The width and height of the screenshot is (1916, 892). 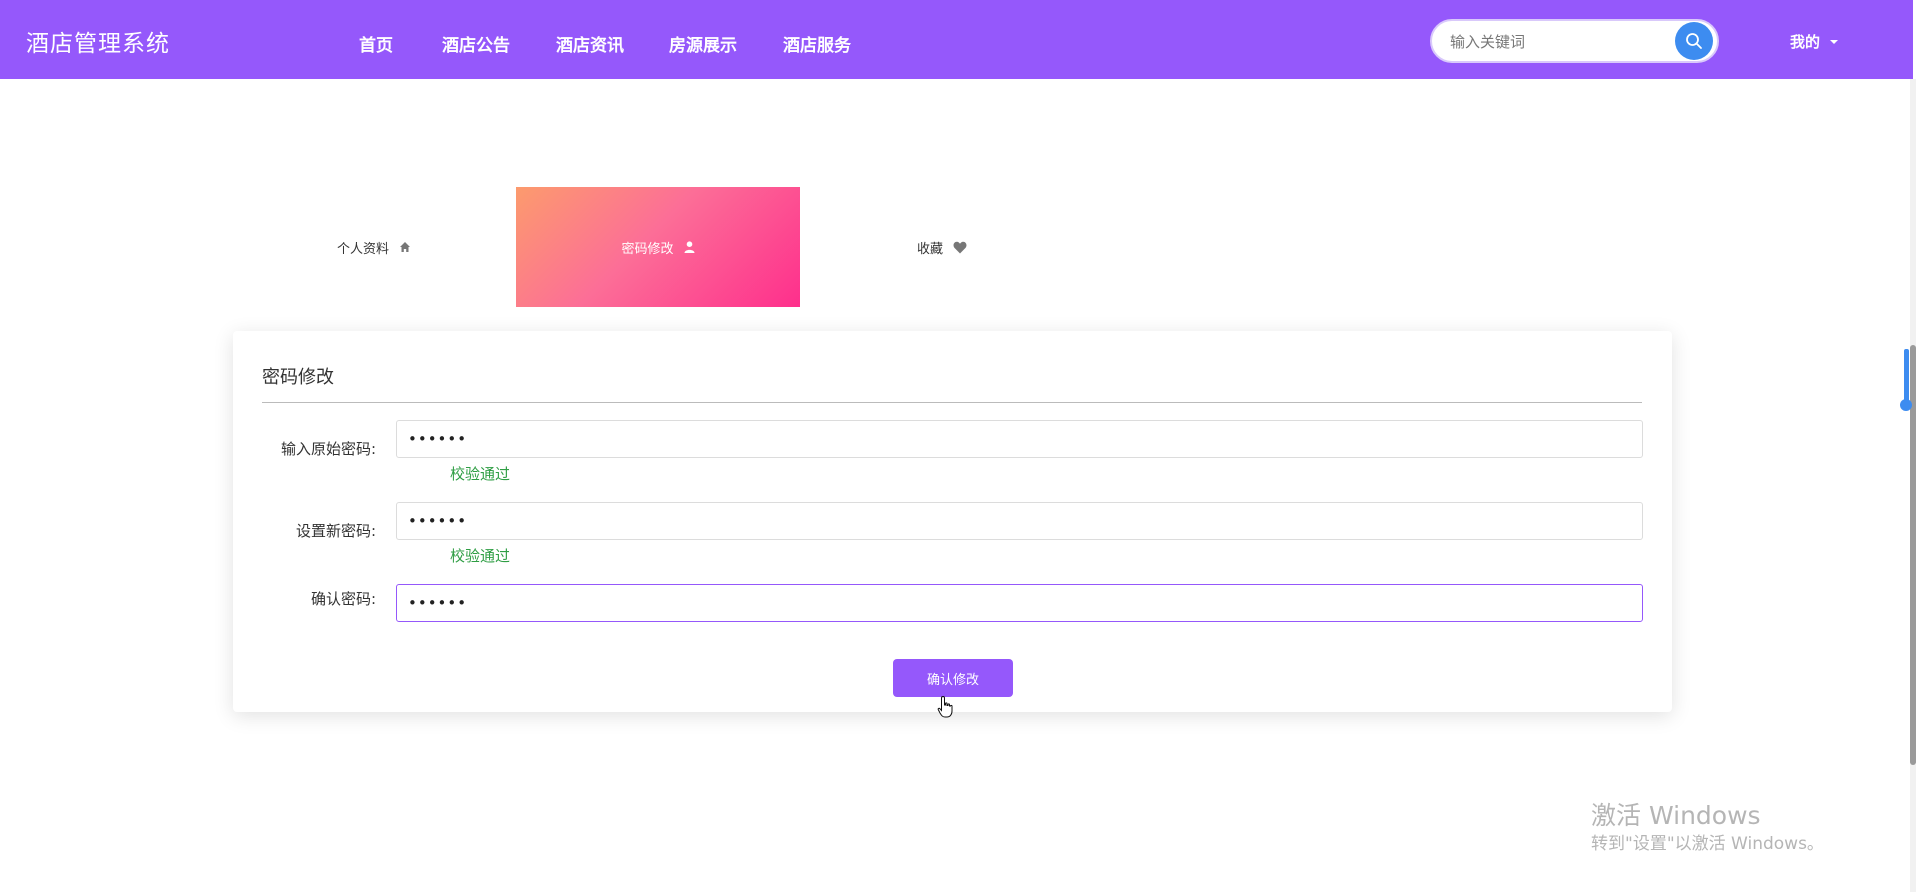 What do you see at coordinates (476, 43) in the screenshot?
I see `nav-announcements: 酒店公告` at bounding box center [476, 43].